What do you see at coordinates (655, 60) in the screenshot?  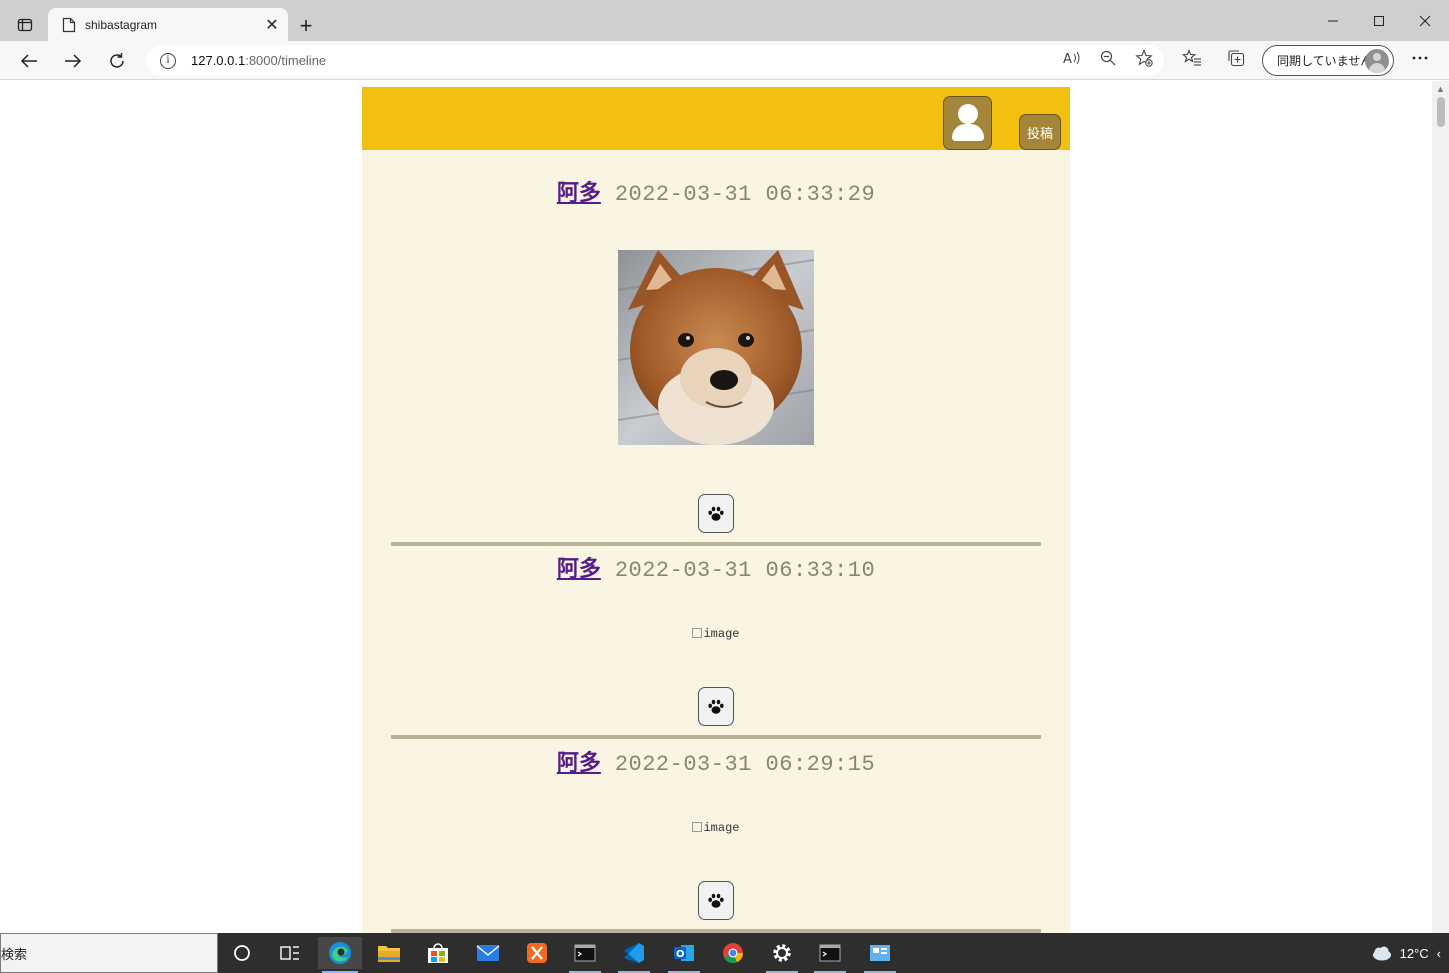 I see `url-field: i 127.0.0.1:8000/timeline` at bounding box center [655, 60].